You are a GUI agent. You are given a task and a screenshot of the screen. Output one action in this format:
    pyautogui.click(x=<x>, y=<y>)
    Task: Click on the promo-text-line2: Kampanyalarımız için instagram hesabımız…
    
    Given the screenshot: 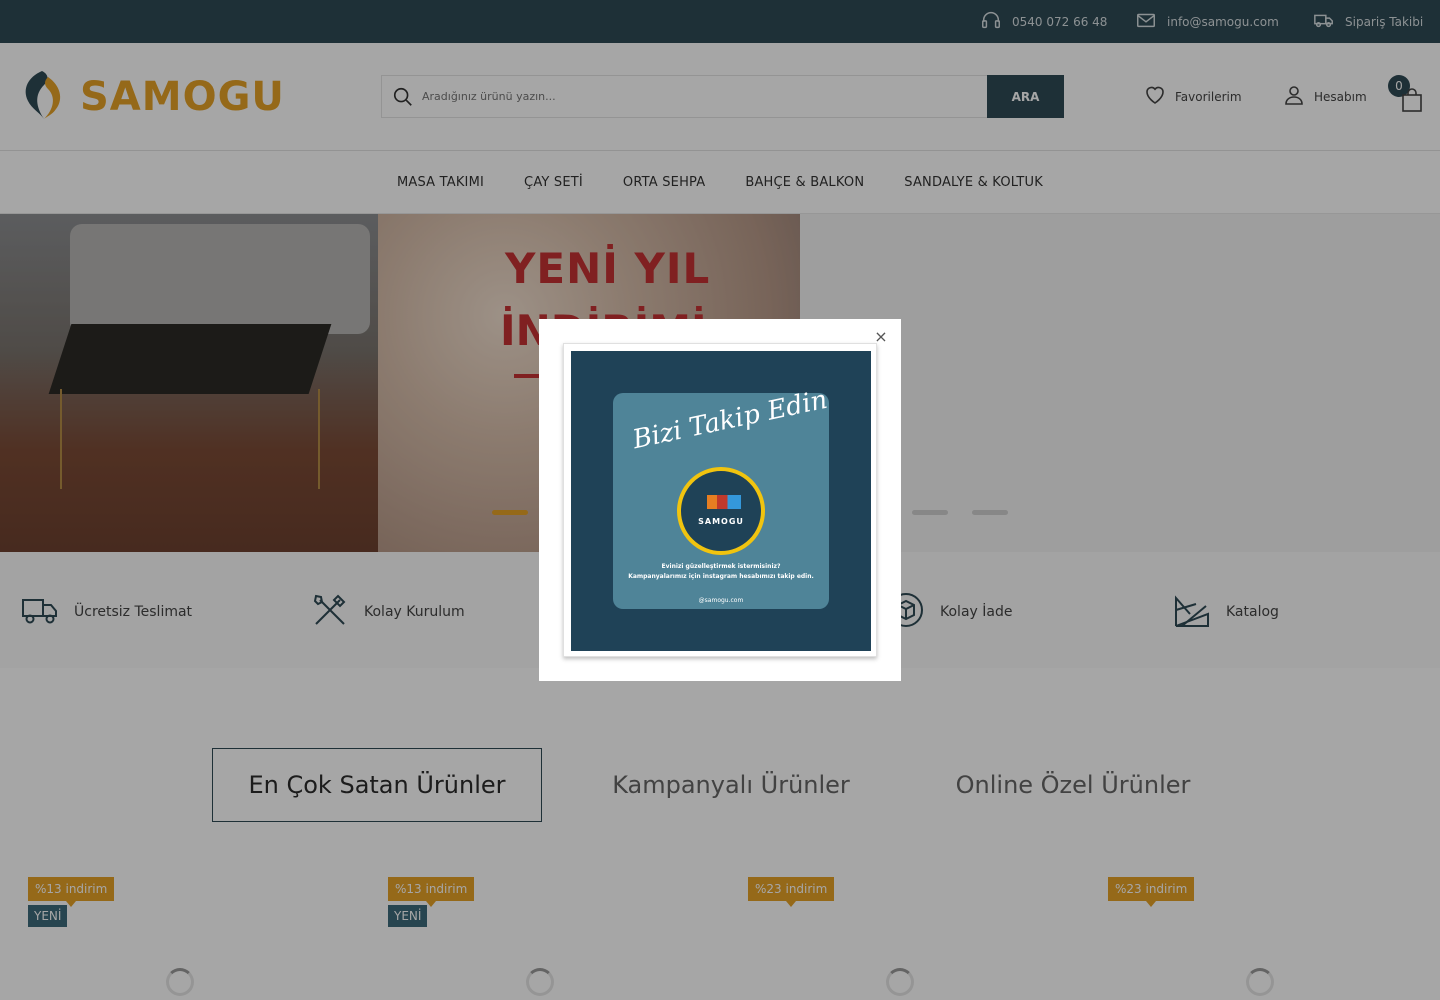 What is the action you would take?
    pyautogui.click(x=721, y=576)
    